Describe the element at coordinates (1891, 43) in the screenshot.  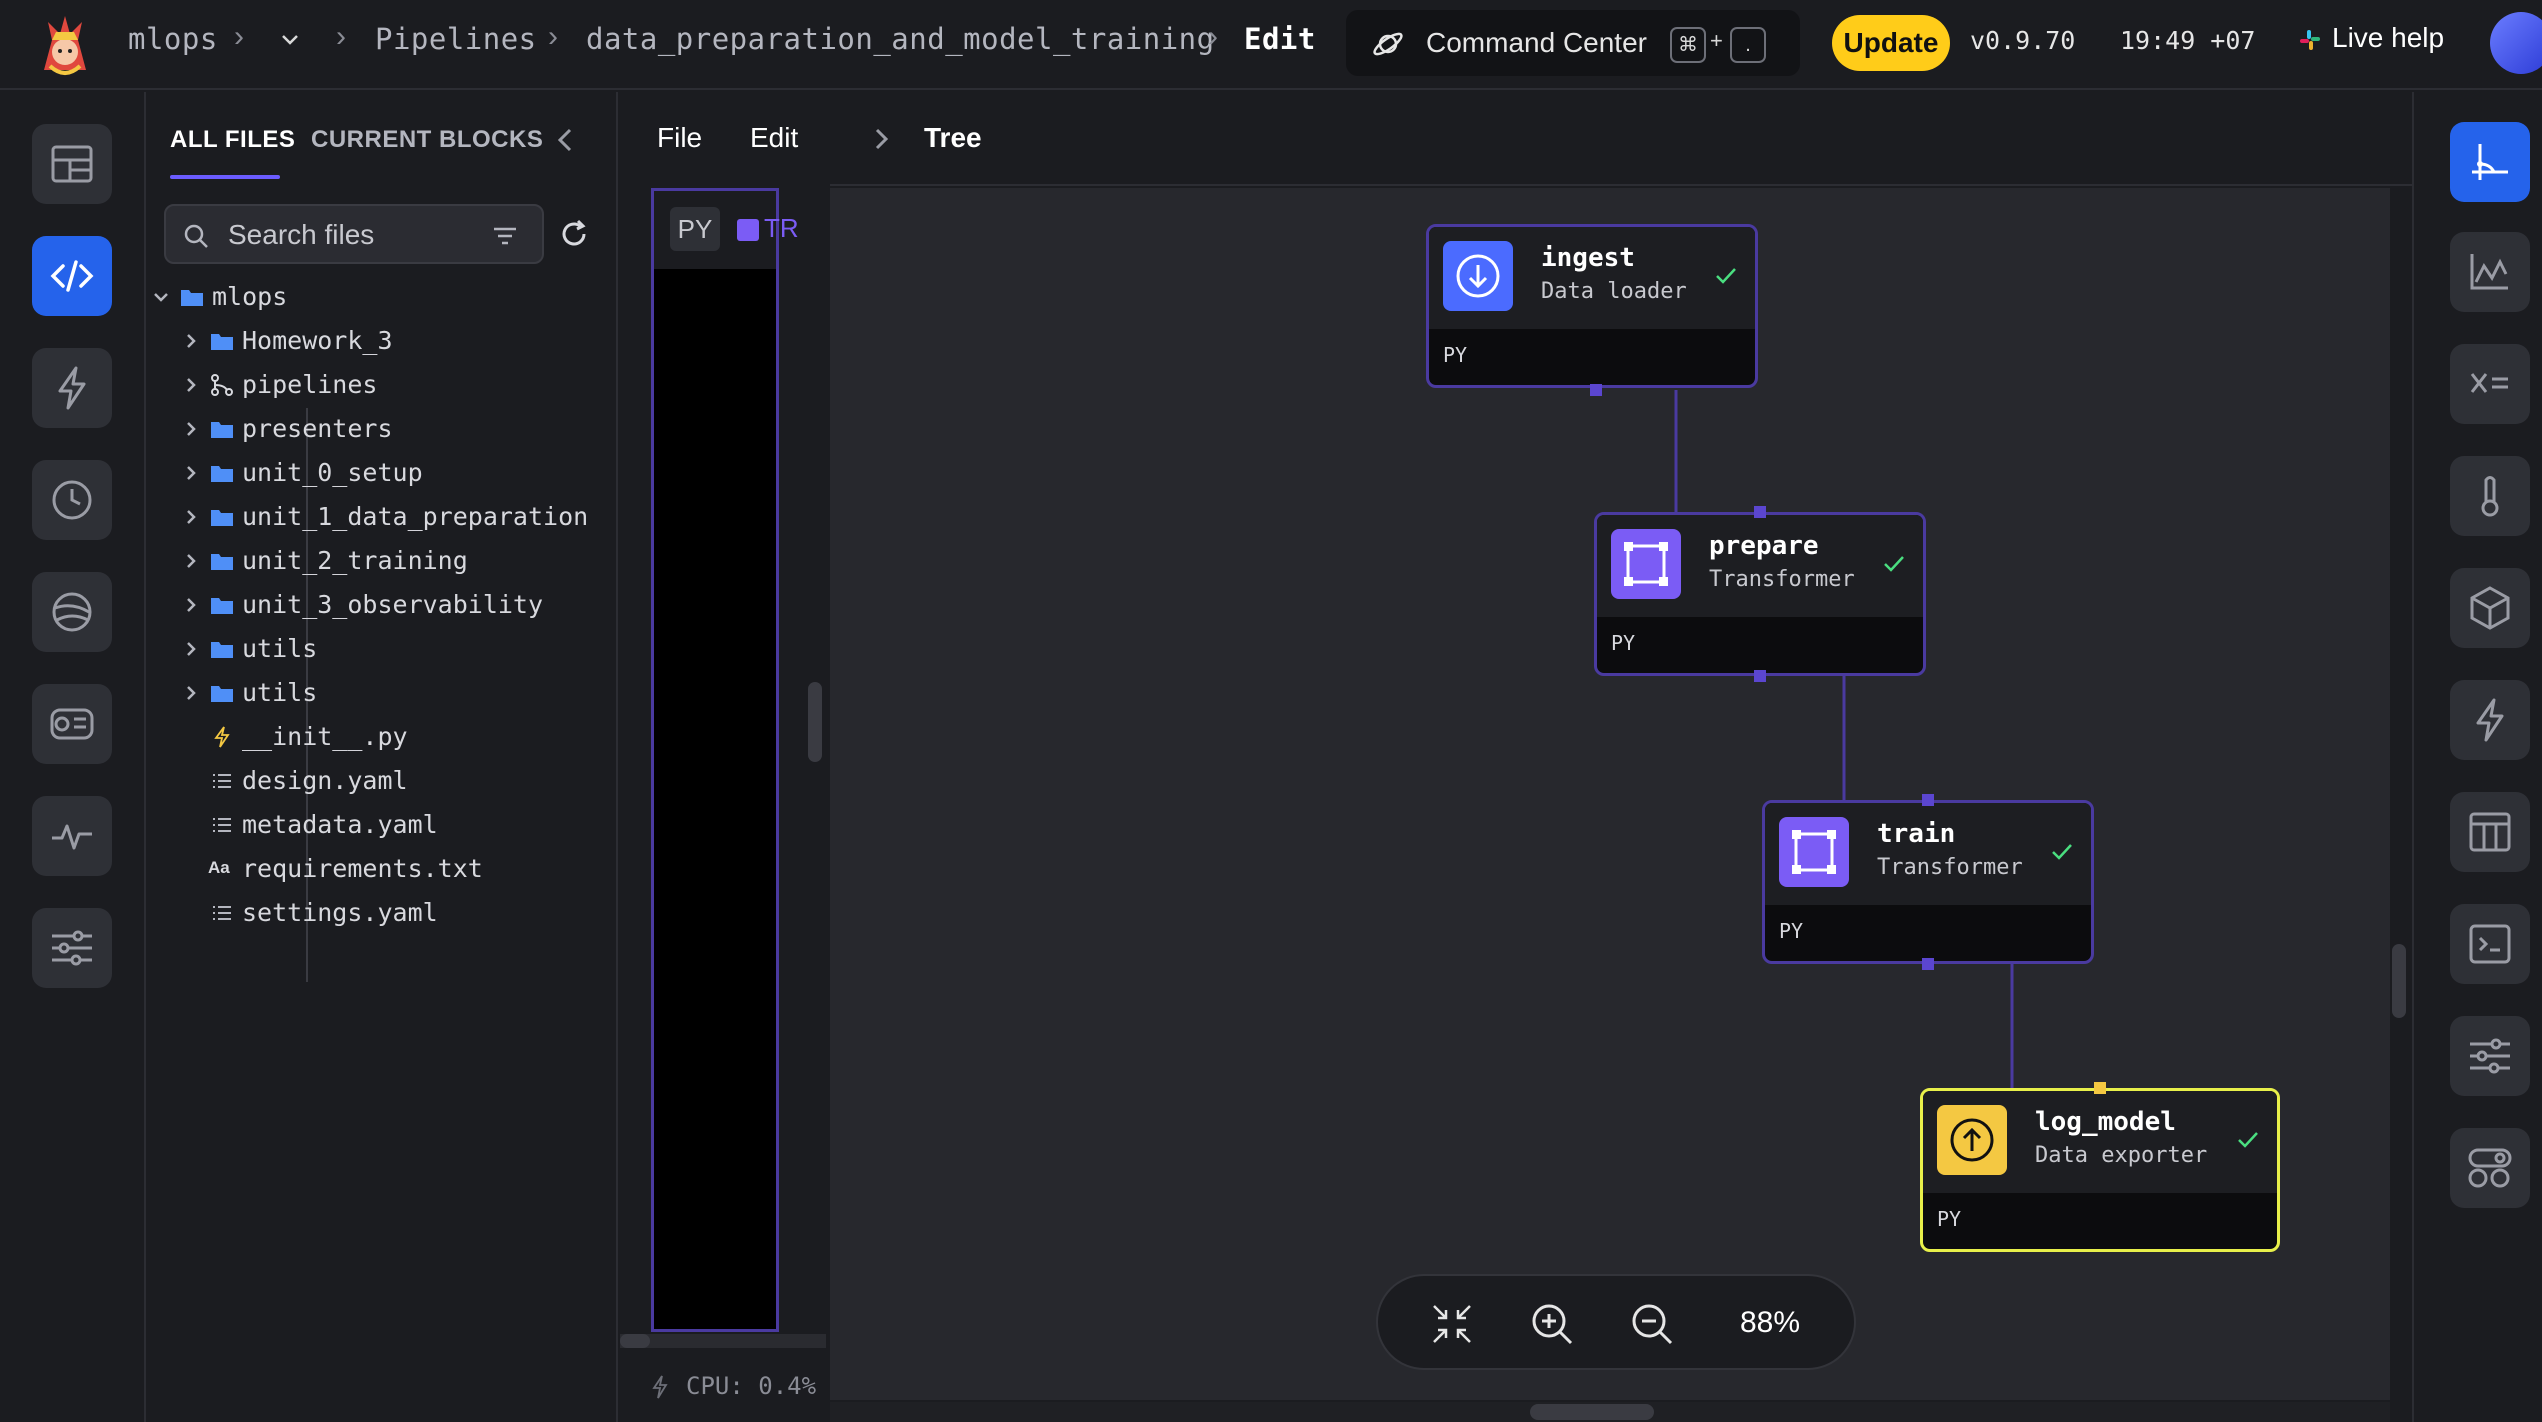
I see `update-button: Update` at that location.